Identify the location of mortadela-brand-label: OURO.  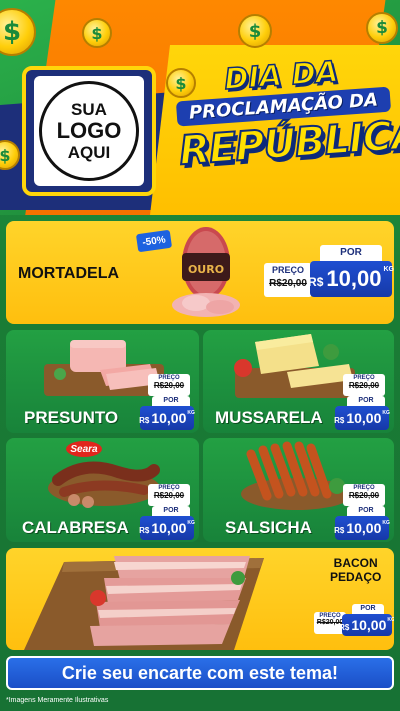
(206, 269).